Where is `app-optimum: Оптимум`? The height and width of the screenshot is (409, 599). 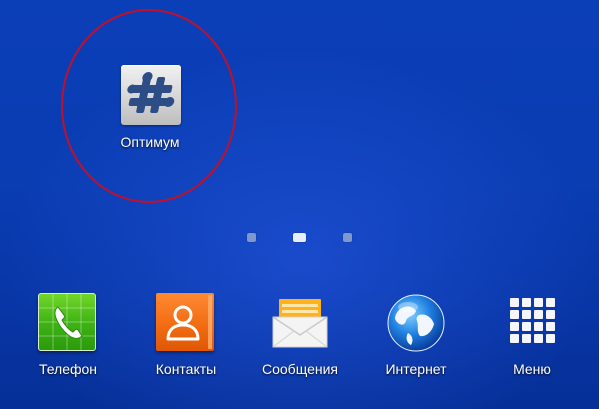
app-optimum: Оптимум is located at coordinates (150, 109).